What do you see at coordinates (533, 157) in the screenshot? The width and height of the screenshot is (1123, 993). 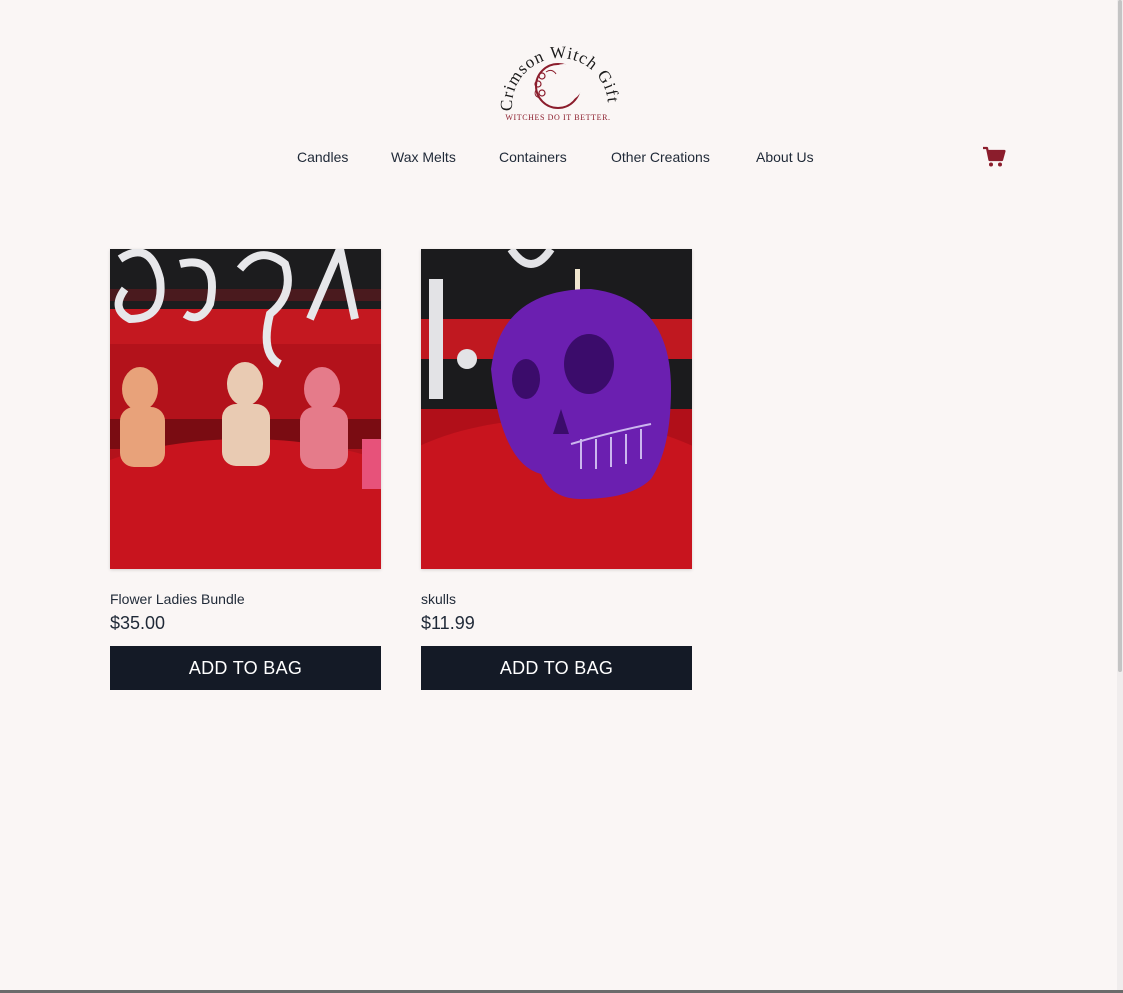 I see `nav-item-containers: Containers` at bounding box center [533, 157].